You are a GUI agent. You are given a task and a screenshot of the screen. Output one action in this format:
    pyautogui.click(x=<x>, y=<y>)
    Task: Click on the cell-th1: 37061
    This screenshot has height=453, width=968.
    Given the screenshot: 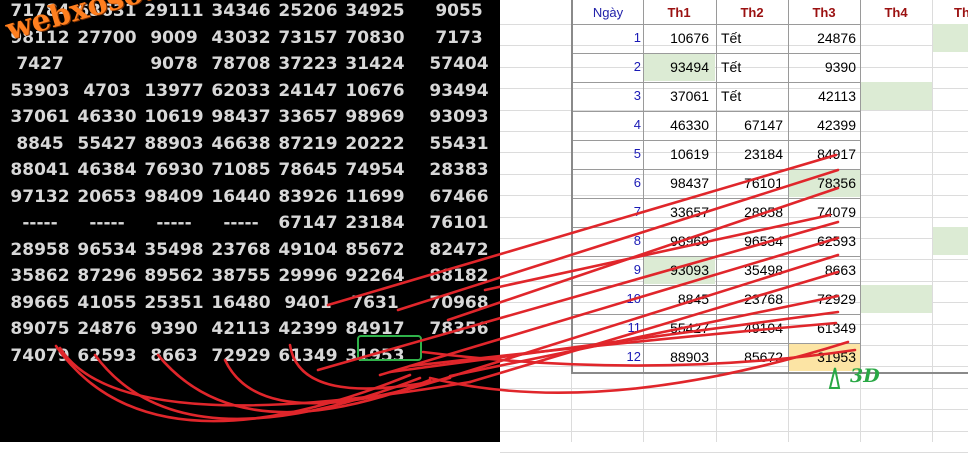 What is the action you would take?
    pyautogui.click(x=677, y=96)
    